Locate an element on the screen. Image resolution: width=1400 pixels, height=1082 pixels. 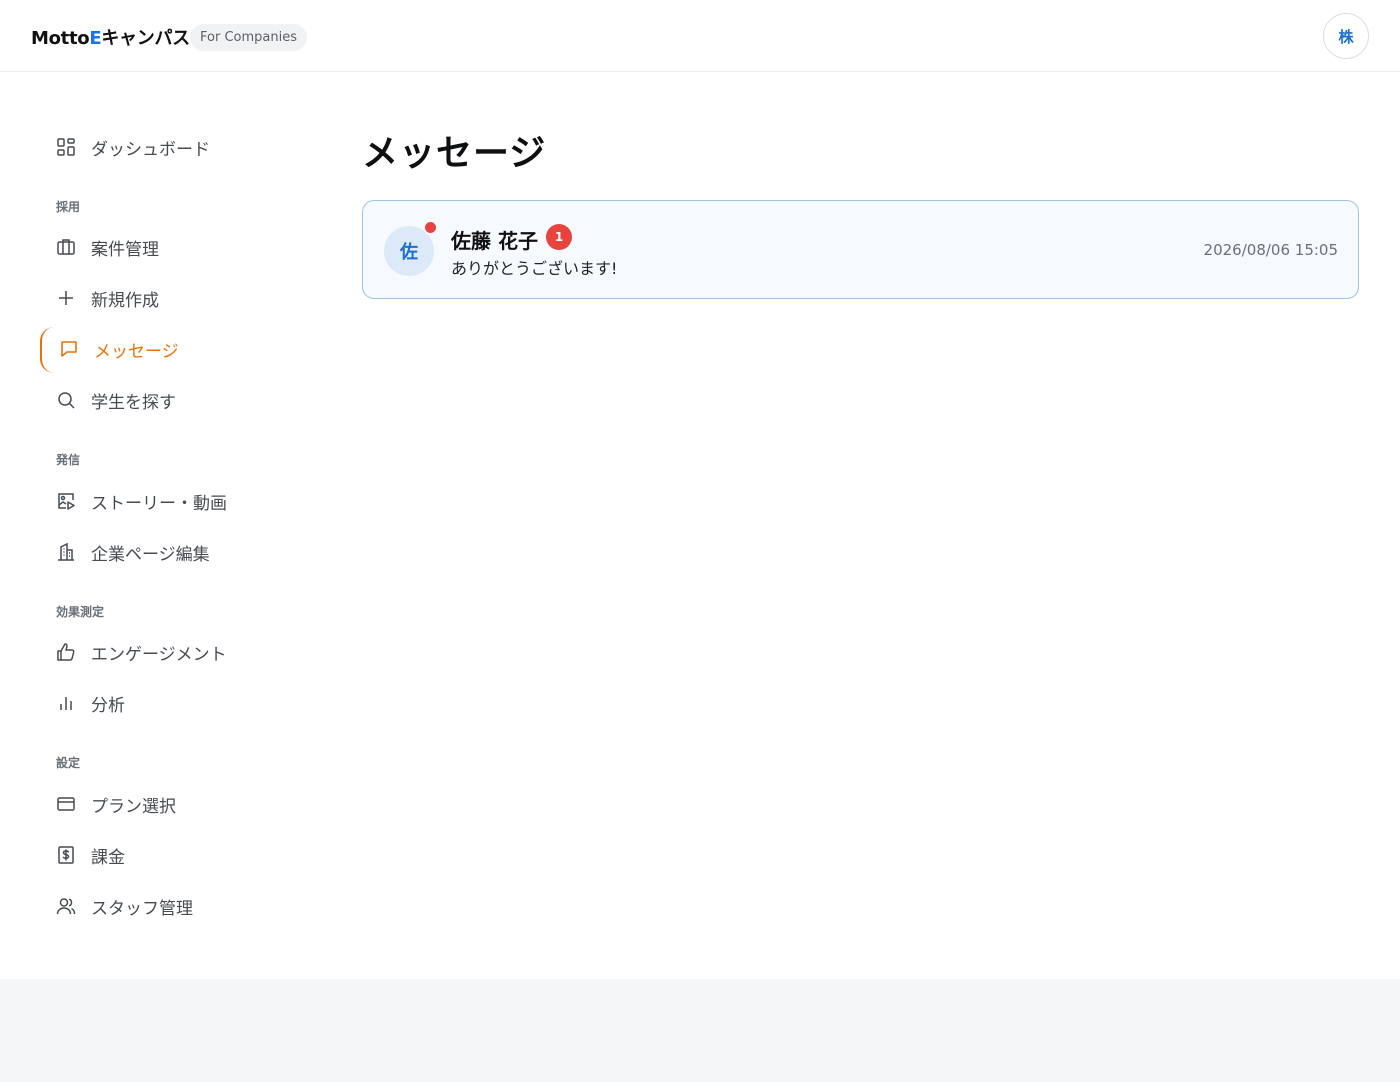
sidebar-item-engagement: エンゲージメント is located at coordinates (165, 652).